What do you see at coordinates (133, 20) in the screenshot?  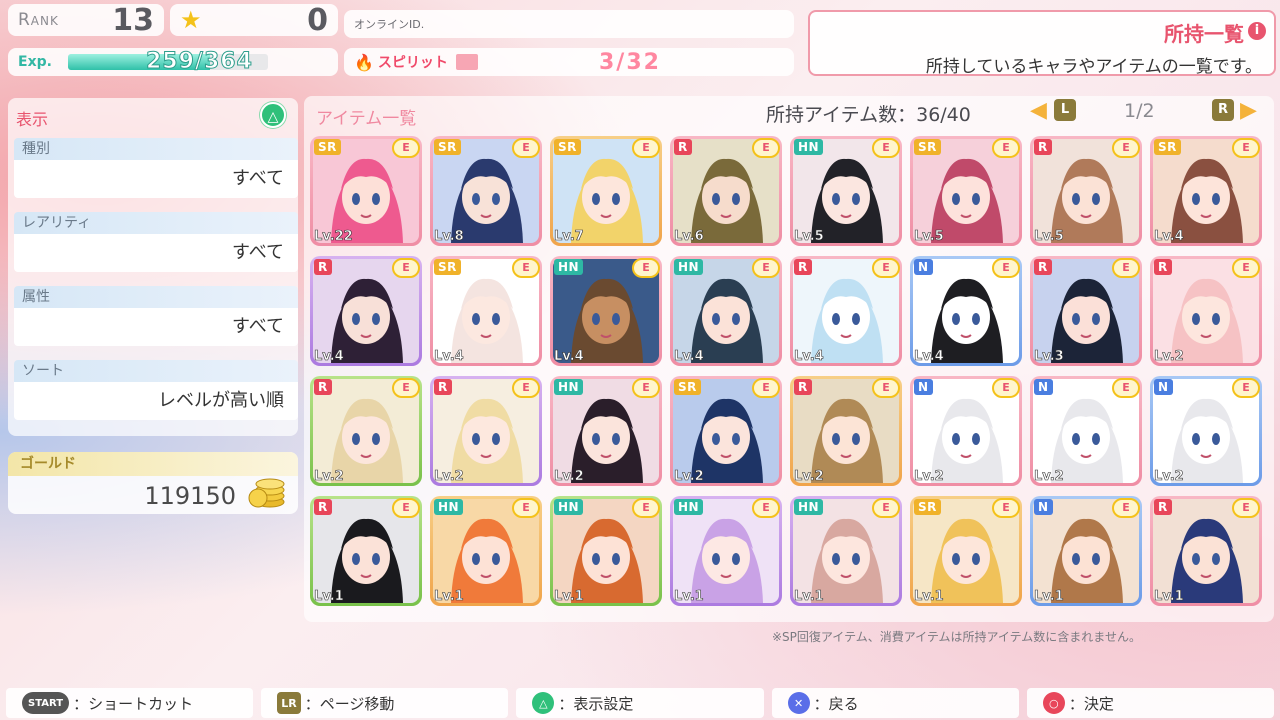 I see `rank-value: 13` at bounding box center [133, 20].